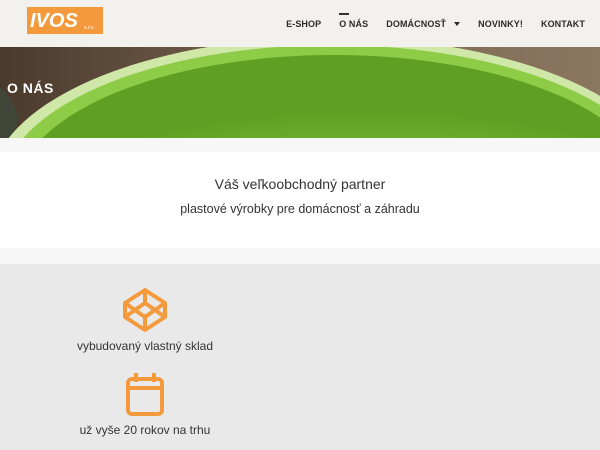 This screenshot has width=600, height=450. Describe the element at coordinates (145, 310) in the screenshot. I see `codepen-cube-icon` at that location.